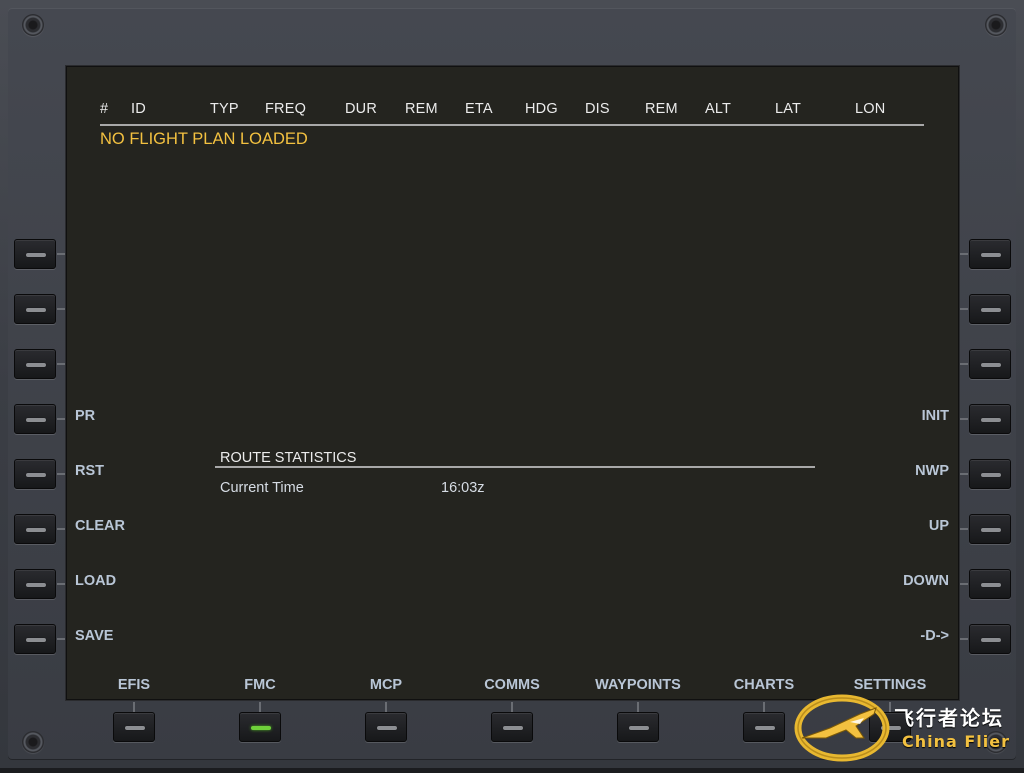 The height and width of the screenshot is (773, 1024). Describe the element at coordinates (597, 109) in the screenshot. I see `col-header-dis: DIS` at that location.